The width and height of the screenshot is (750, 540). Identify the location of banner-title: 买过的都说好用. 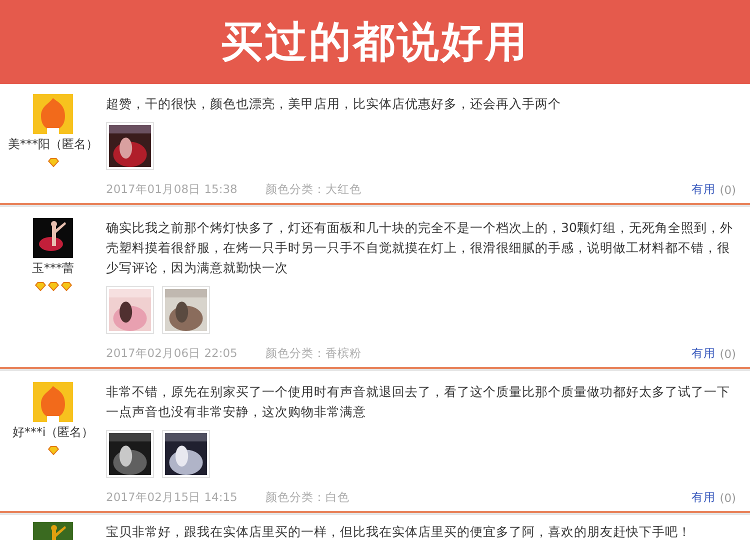
(375, 42).